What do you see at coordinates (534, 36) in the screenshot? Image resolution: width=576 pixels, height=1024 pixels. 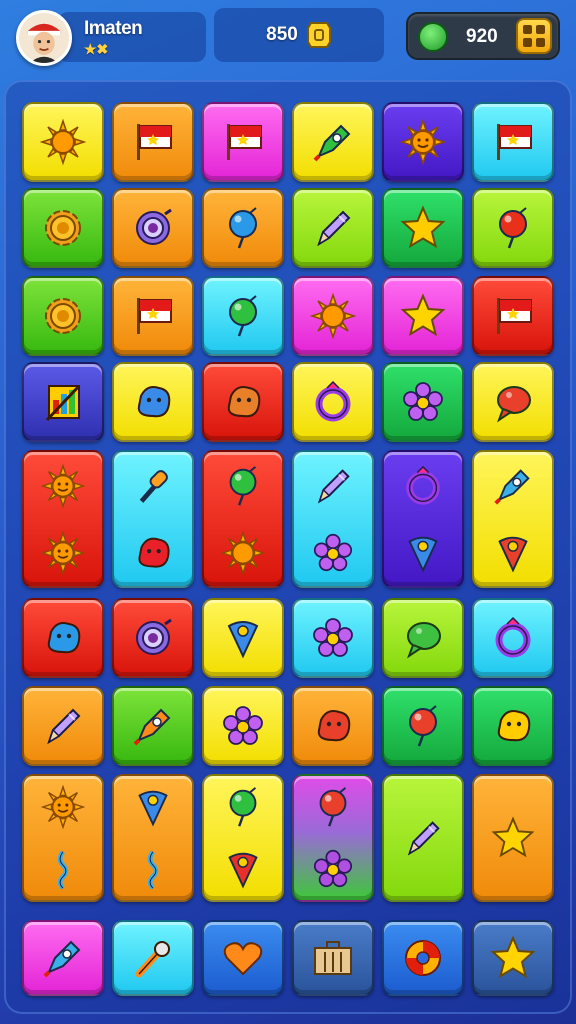 I see `grid-menu-icon` at bounding box center [534, 36].